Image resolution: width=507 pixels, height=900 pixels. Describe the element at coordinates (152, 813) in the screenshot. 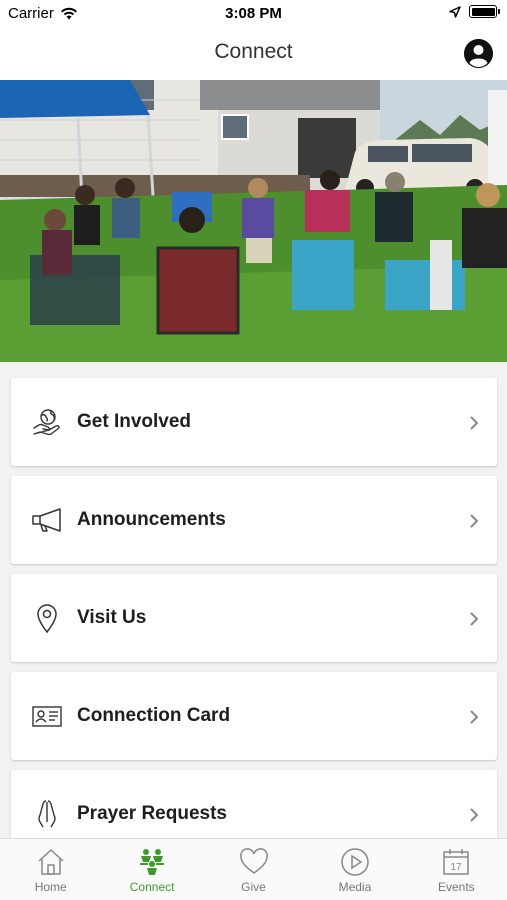

I see `menu-item-label: Prayer Requests` at that location.